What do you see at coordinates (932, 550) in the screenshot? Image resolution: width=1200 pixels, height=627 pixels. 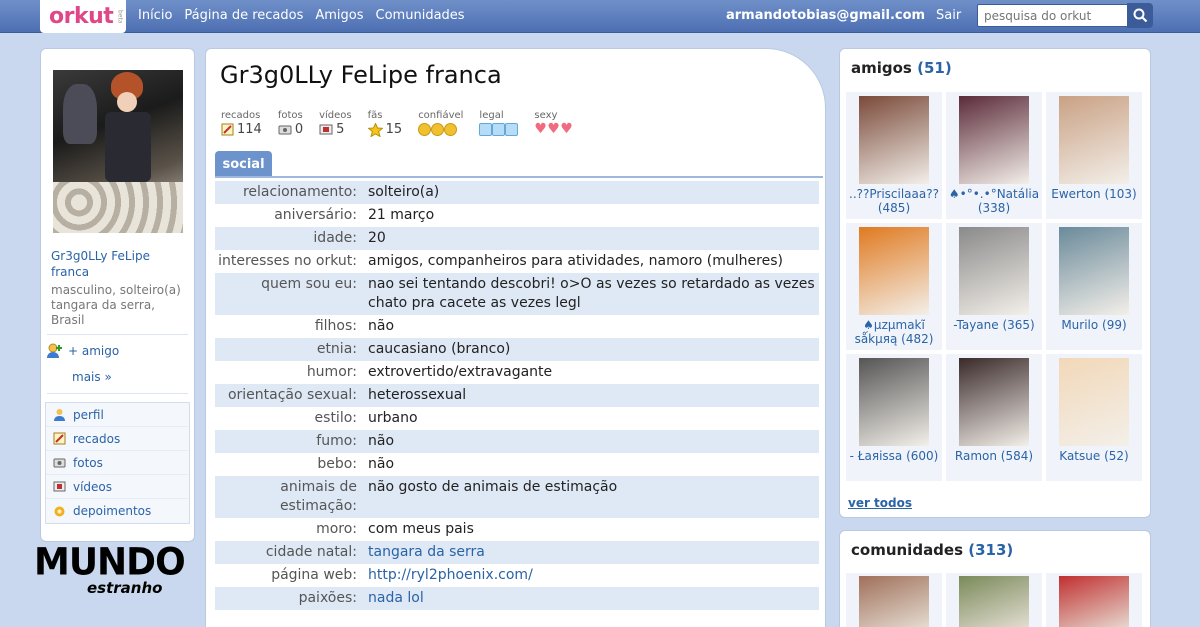 I see `communities-title: comunidades (313)` at bounding box center [932, 550].